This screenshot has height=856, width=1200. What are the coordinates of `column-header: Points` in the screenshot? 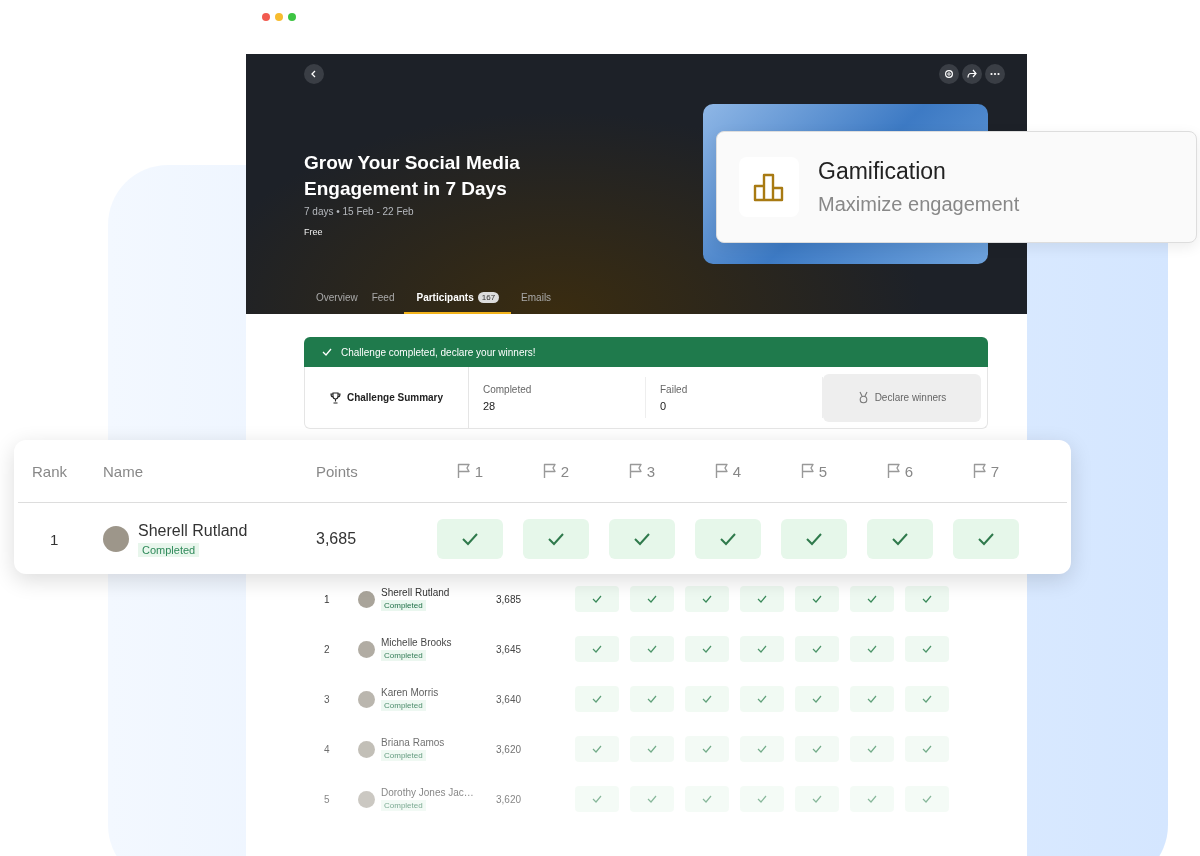 It's located at (337, 471).